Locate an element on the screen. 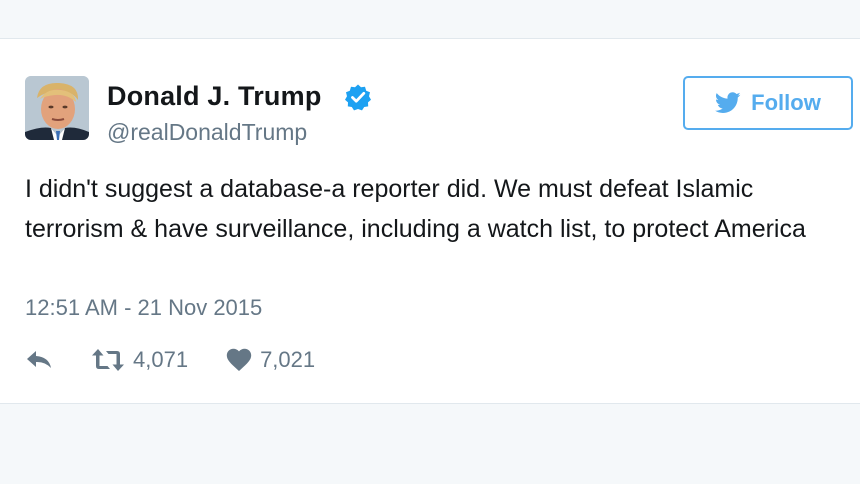  reply-button is located at coordinates (39, 360).